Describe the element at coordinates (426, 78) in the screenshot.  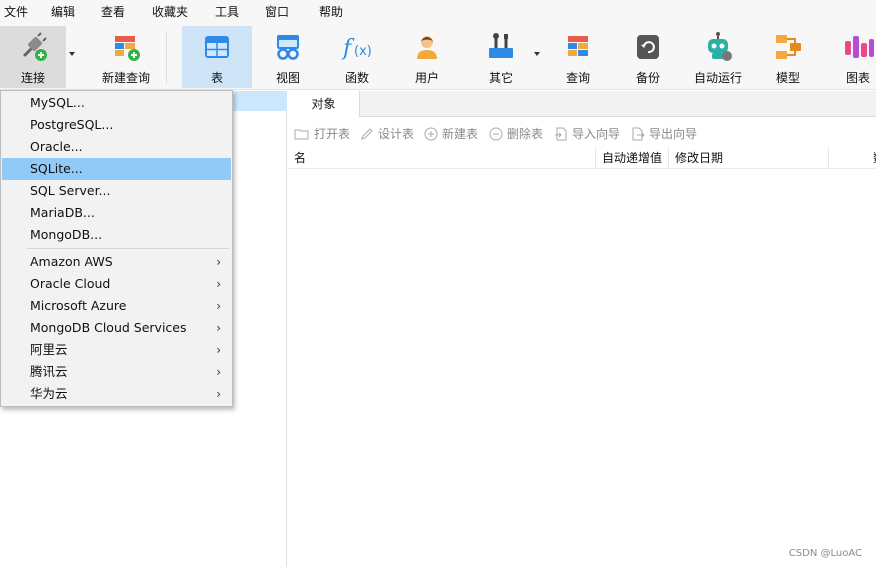
I see `user-label: 用户` at that location.